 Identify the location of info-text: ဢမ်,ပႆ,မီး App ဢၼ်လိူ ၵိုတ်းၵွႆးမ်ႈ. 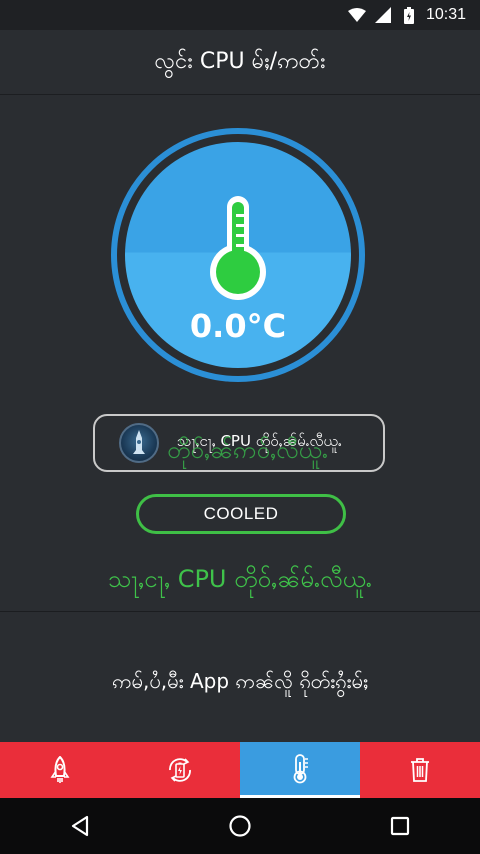
(240, 681).